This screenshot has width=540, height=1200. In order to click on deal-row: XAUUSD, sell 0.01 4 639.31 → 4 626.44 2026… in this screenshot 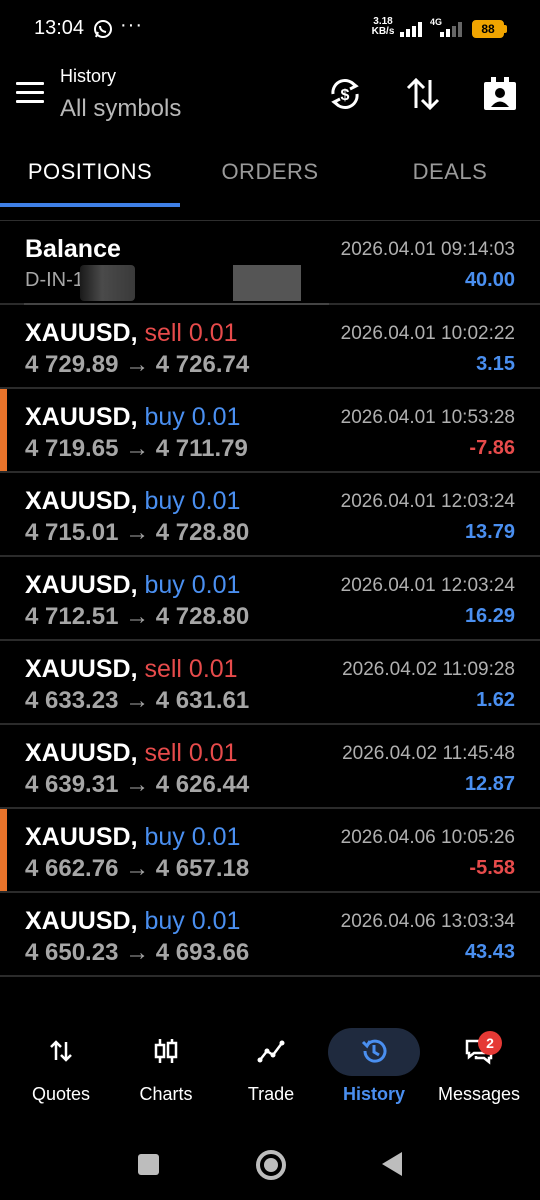, I will do `click(270, 767)`.